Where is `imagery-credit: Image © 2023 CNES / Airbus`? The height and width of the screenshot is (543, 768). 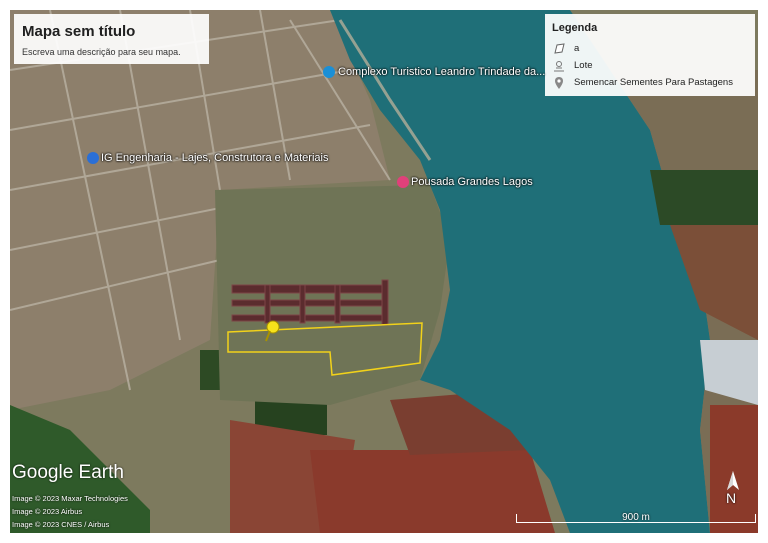
imagery-credit: Image © 2023 CNES / Airbus is located at coordinates (61, 524).